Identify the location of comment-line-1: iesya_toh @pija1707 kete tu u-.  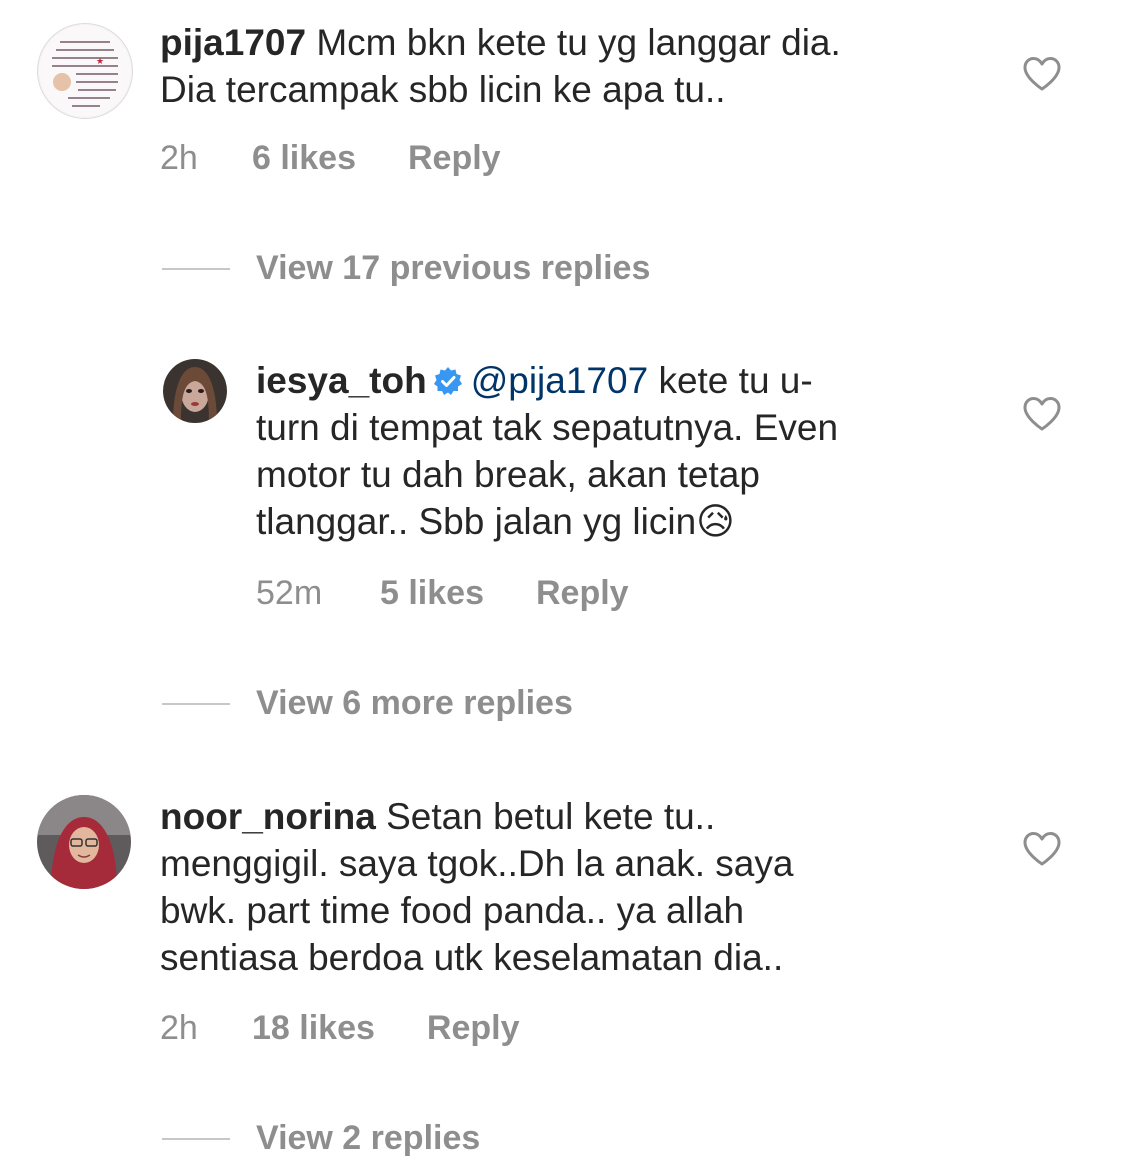
(651, 380).